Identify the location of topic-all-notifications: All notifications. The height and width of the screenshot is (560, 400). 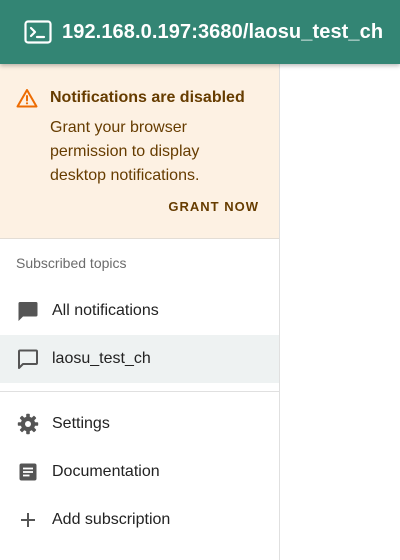
(139, 311).